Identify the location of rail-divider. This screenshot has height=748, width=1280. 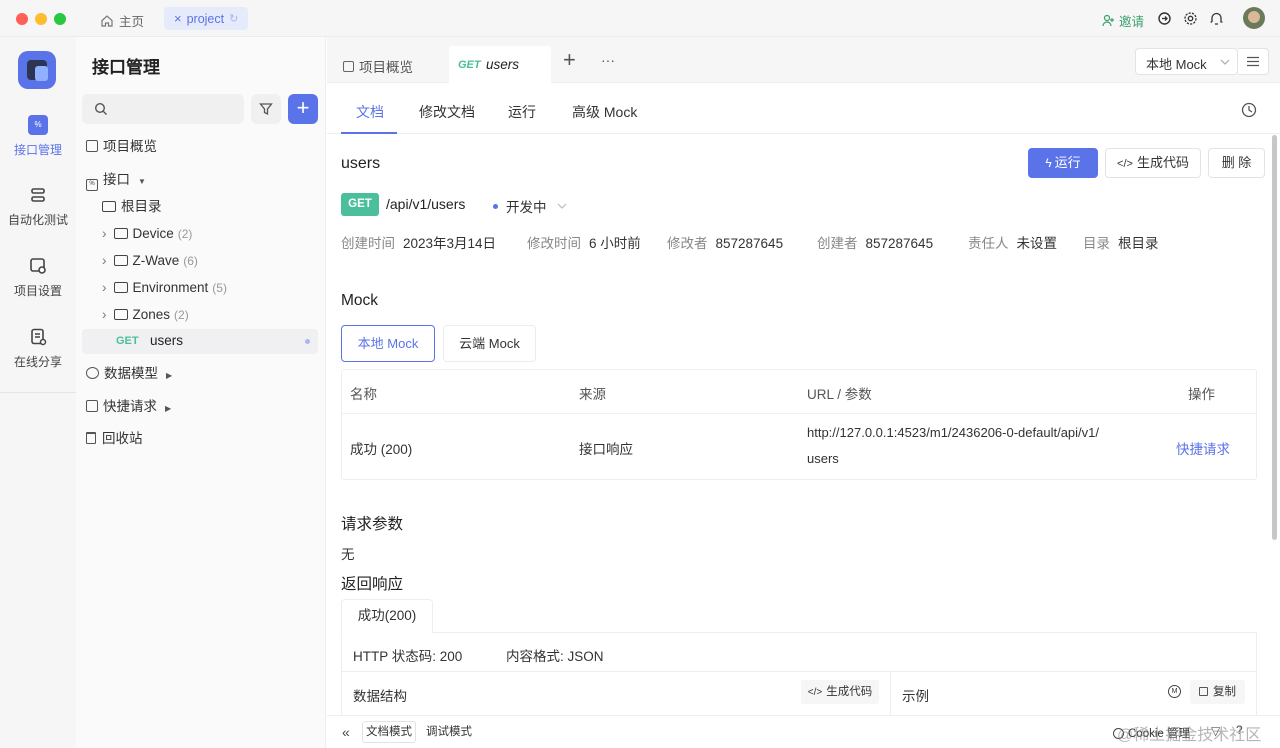
(38, 392).